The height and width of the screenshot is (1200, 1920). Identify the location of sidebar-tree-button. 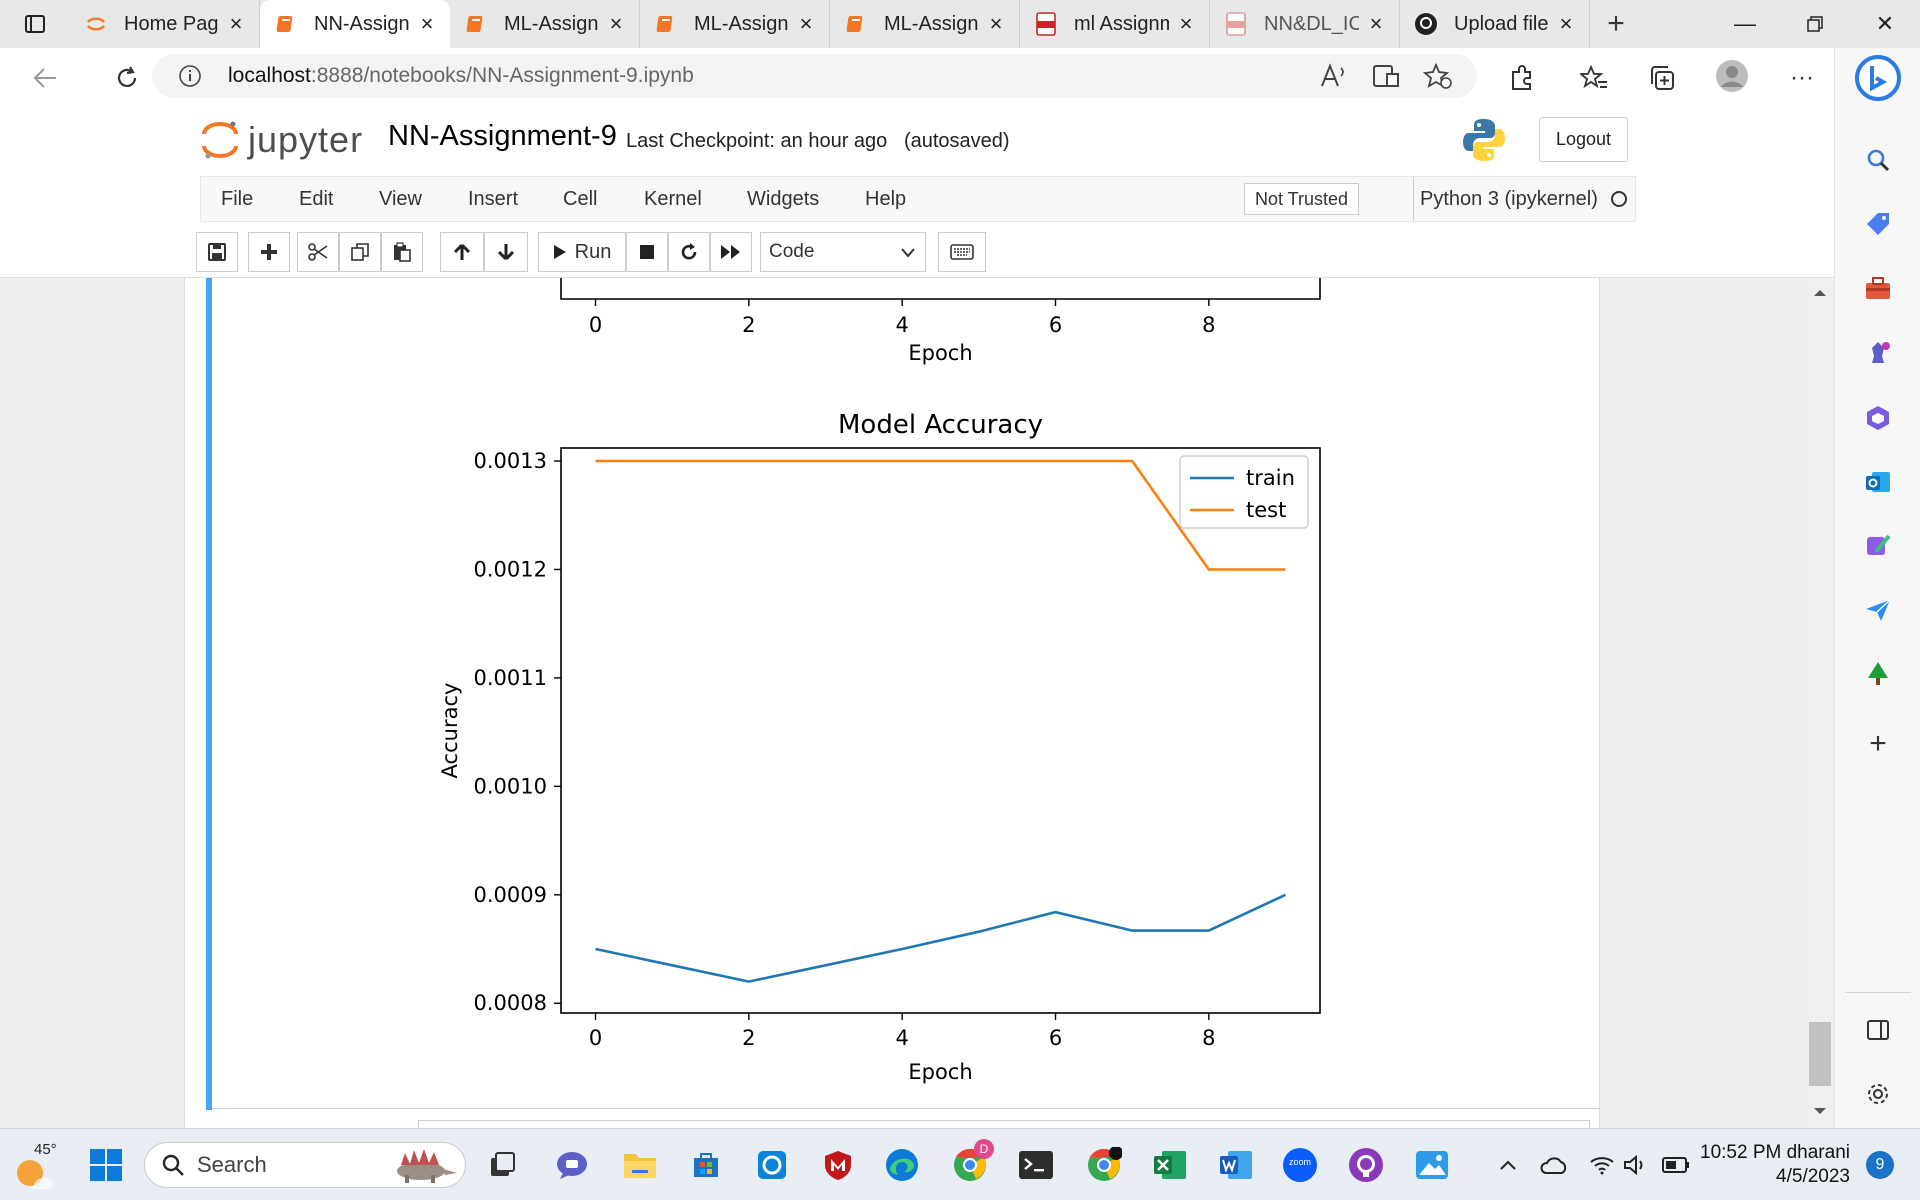
(1877, 674).